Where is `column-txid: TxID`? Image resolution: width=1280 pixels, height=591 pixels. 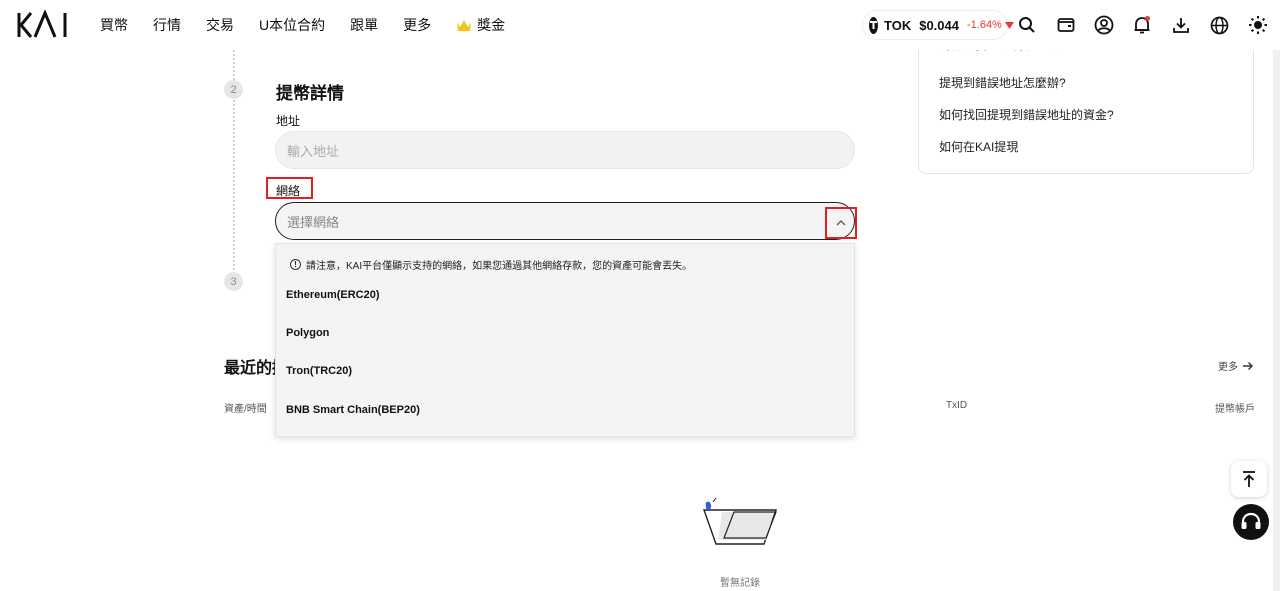
column-txid: TxID is located at coordinates (957, 405).